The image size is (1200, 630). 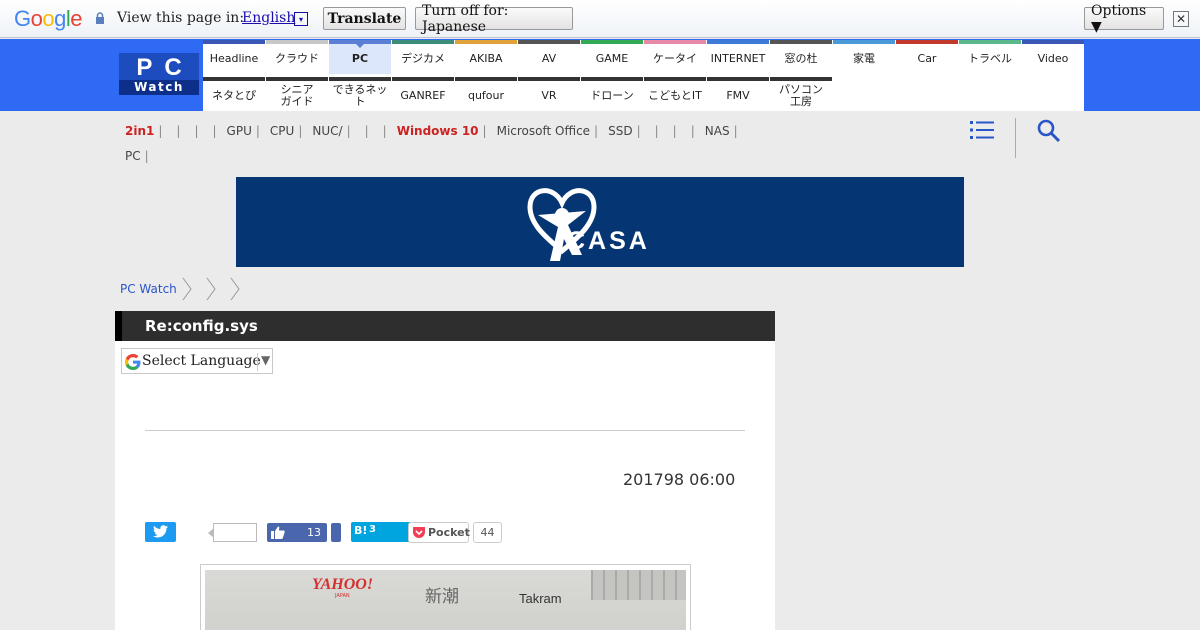 What do you see at coordinates (675, 57) in the screenshot?
I see `nav-item-row1: ケータイ` at bounding box center [675, 57].